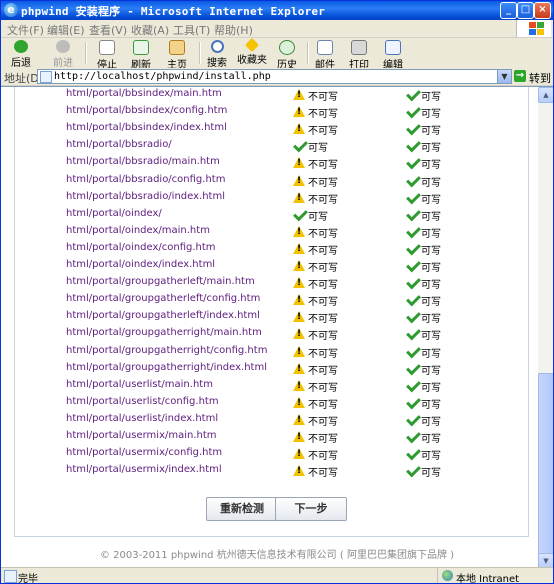 This screenshot has height=584, width=554. What do you see at coordinates (533, 76) in the screenshot?
I see `go-button: → 转到` at bounding box center [533, 76].